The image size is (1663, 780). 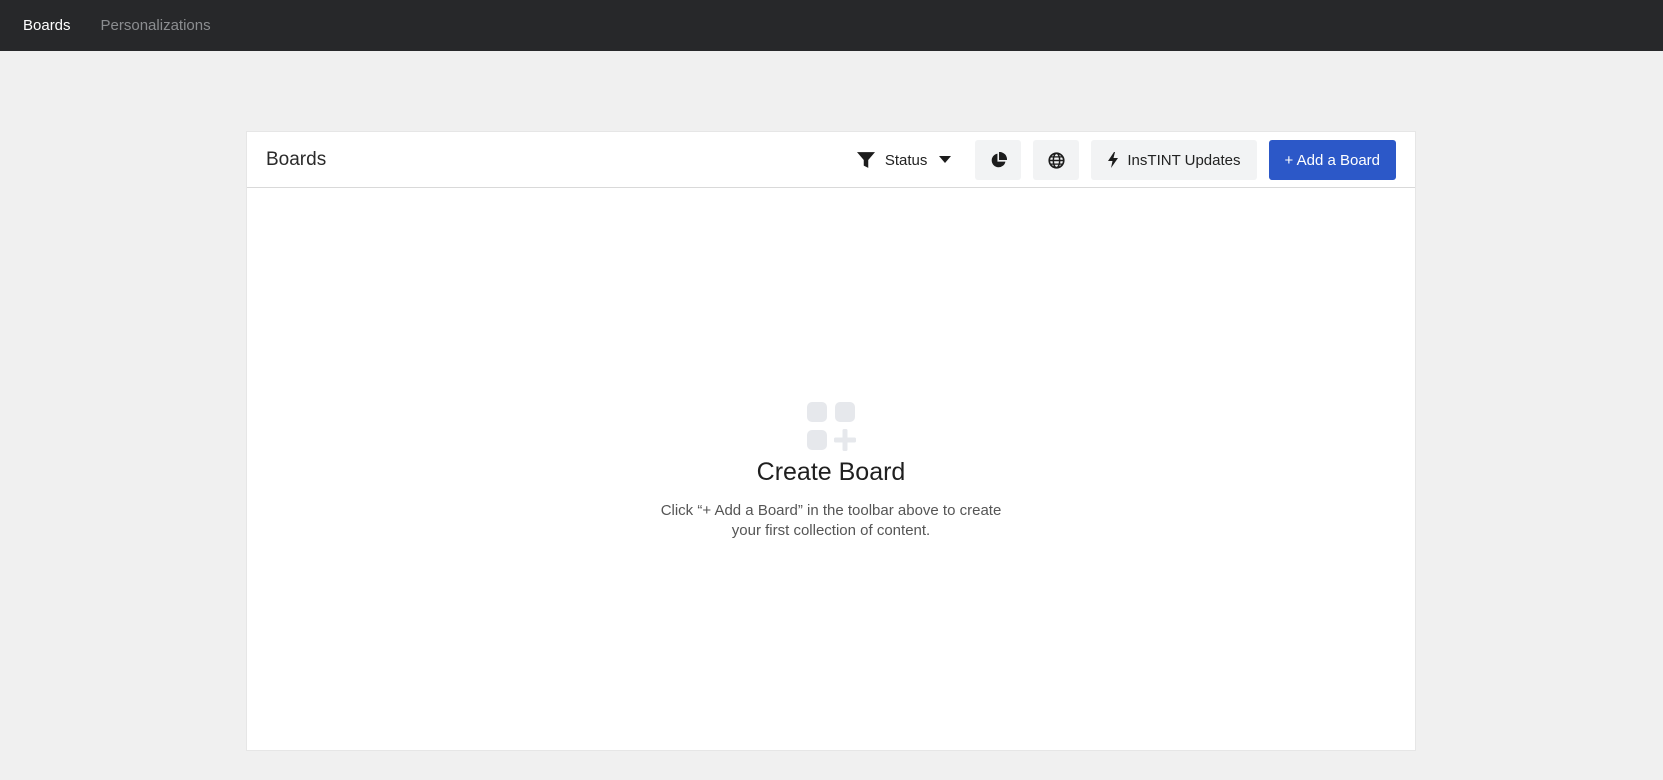 I want to click on nav-item-personalizations: Personalizations, so click(x=156, y=25).